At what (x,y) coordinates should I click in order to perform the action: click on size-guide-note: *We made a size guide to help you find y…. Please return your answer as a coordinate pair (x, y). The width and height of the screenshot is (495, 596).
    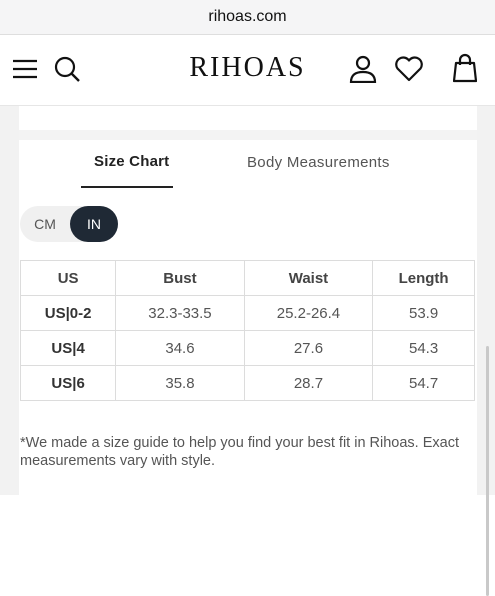
    Looking at the image, I should click on (240, 452).